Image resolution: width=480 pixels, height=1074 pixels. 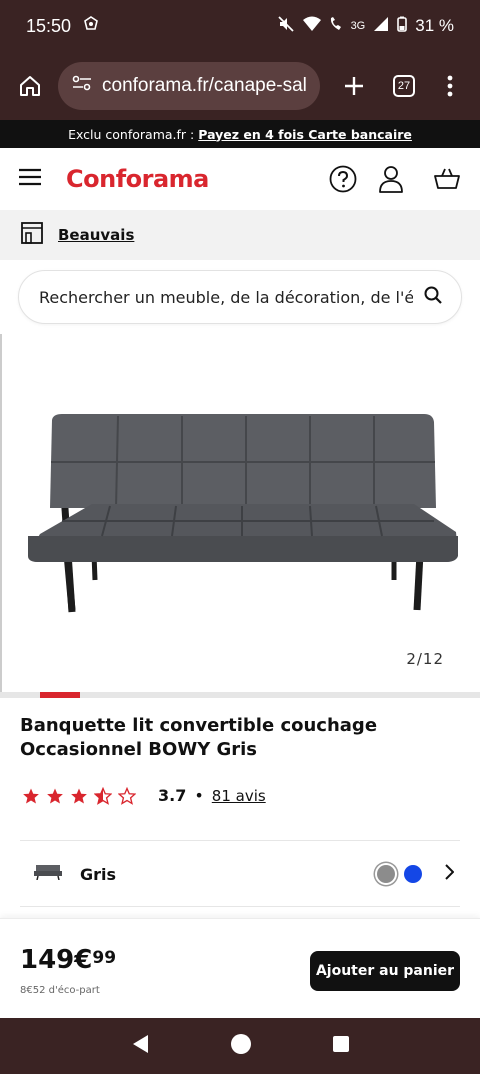 I want to click on search-icon, so click(x=433, y=297).